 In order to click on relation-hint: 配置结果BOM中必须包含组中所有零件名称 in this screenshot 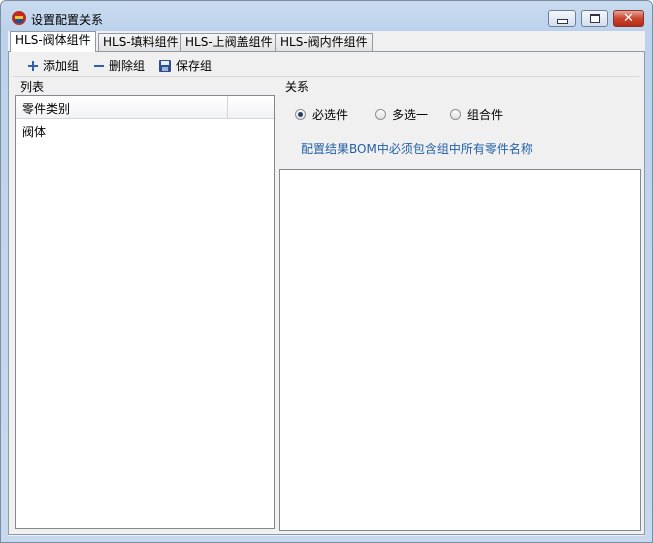, I will do `click(417, 149)`.